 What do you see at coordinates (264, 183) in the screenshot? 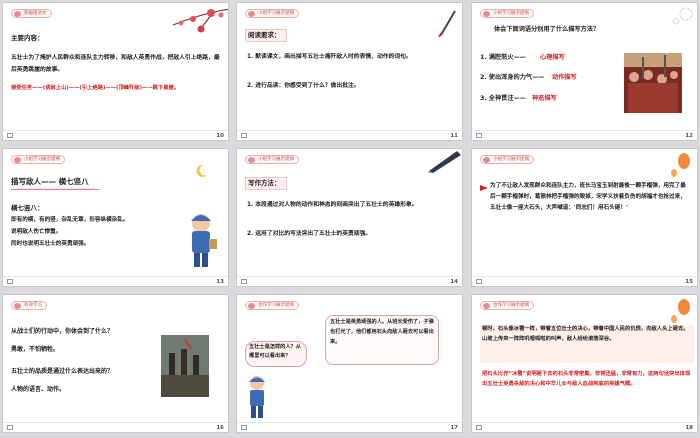
I see `slide-title: 写作方法：` at bounding box center [264, 183].